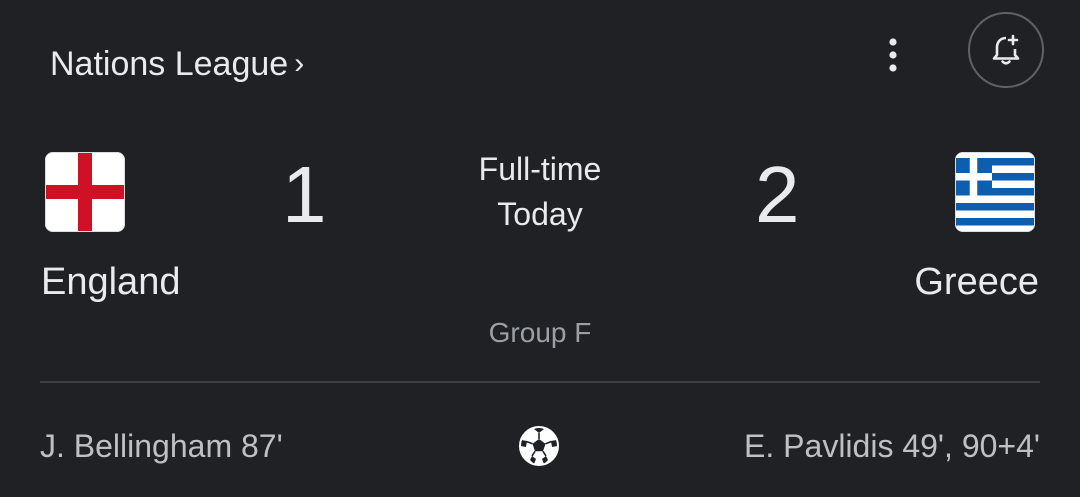  I want to click on chevron-right-icon: ›, so click(299, 63).